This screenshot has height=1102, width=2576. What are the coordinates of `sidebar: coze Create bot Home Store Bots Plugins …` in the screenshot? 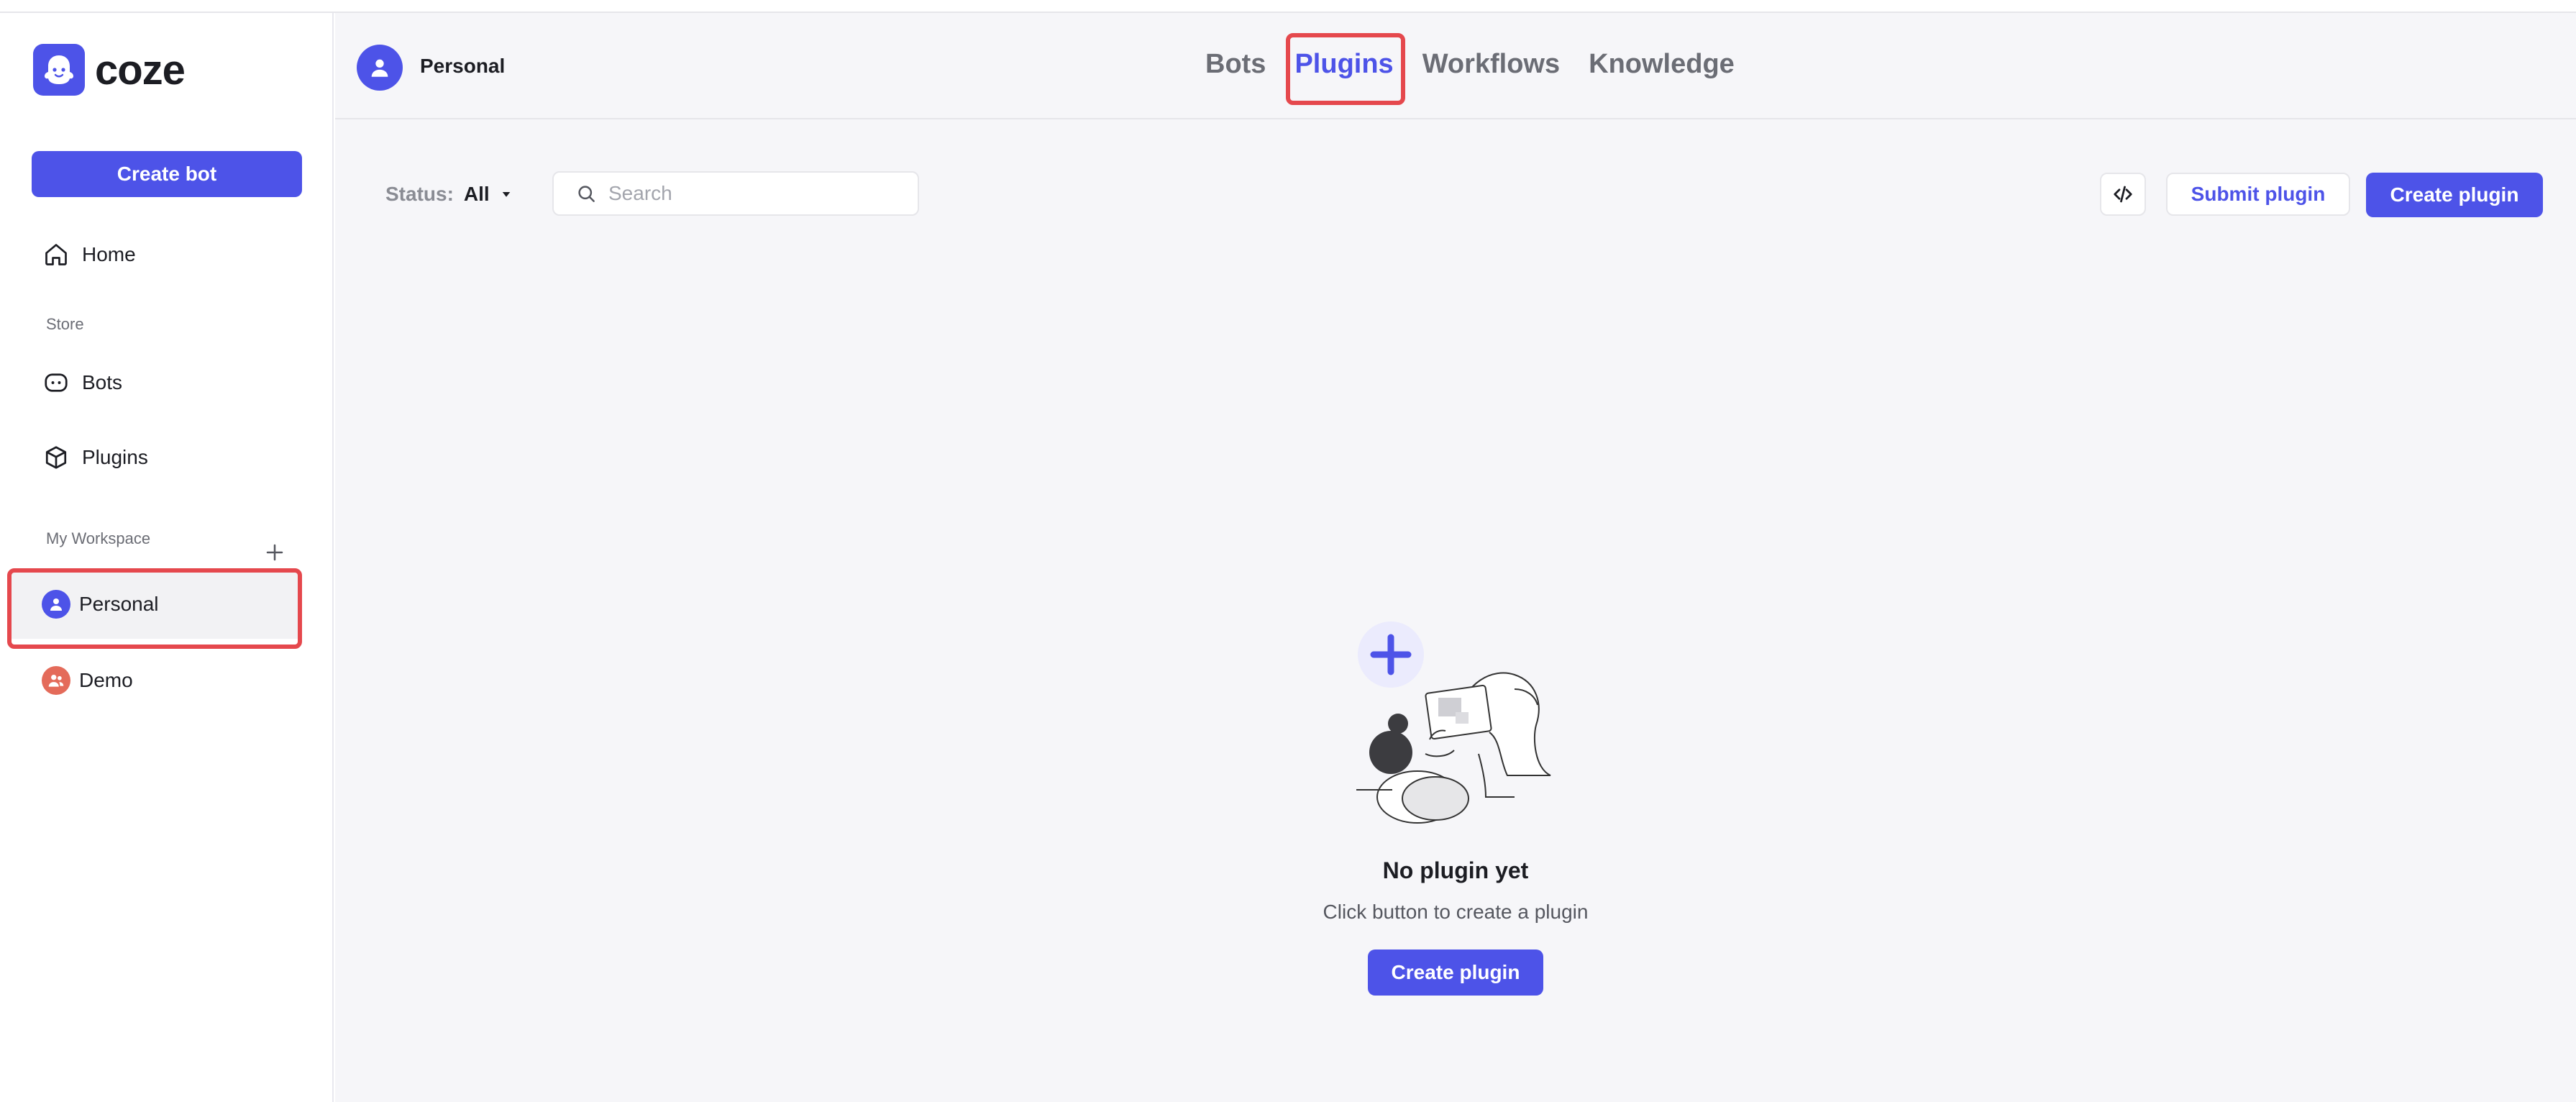 It's located at (167, 557).